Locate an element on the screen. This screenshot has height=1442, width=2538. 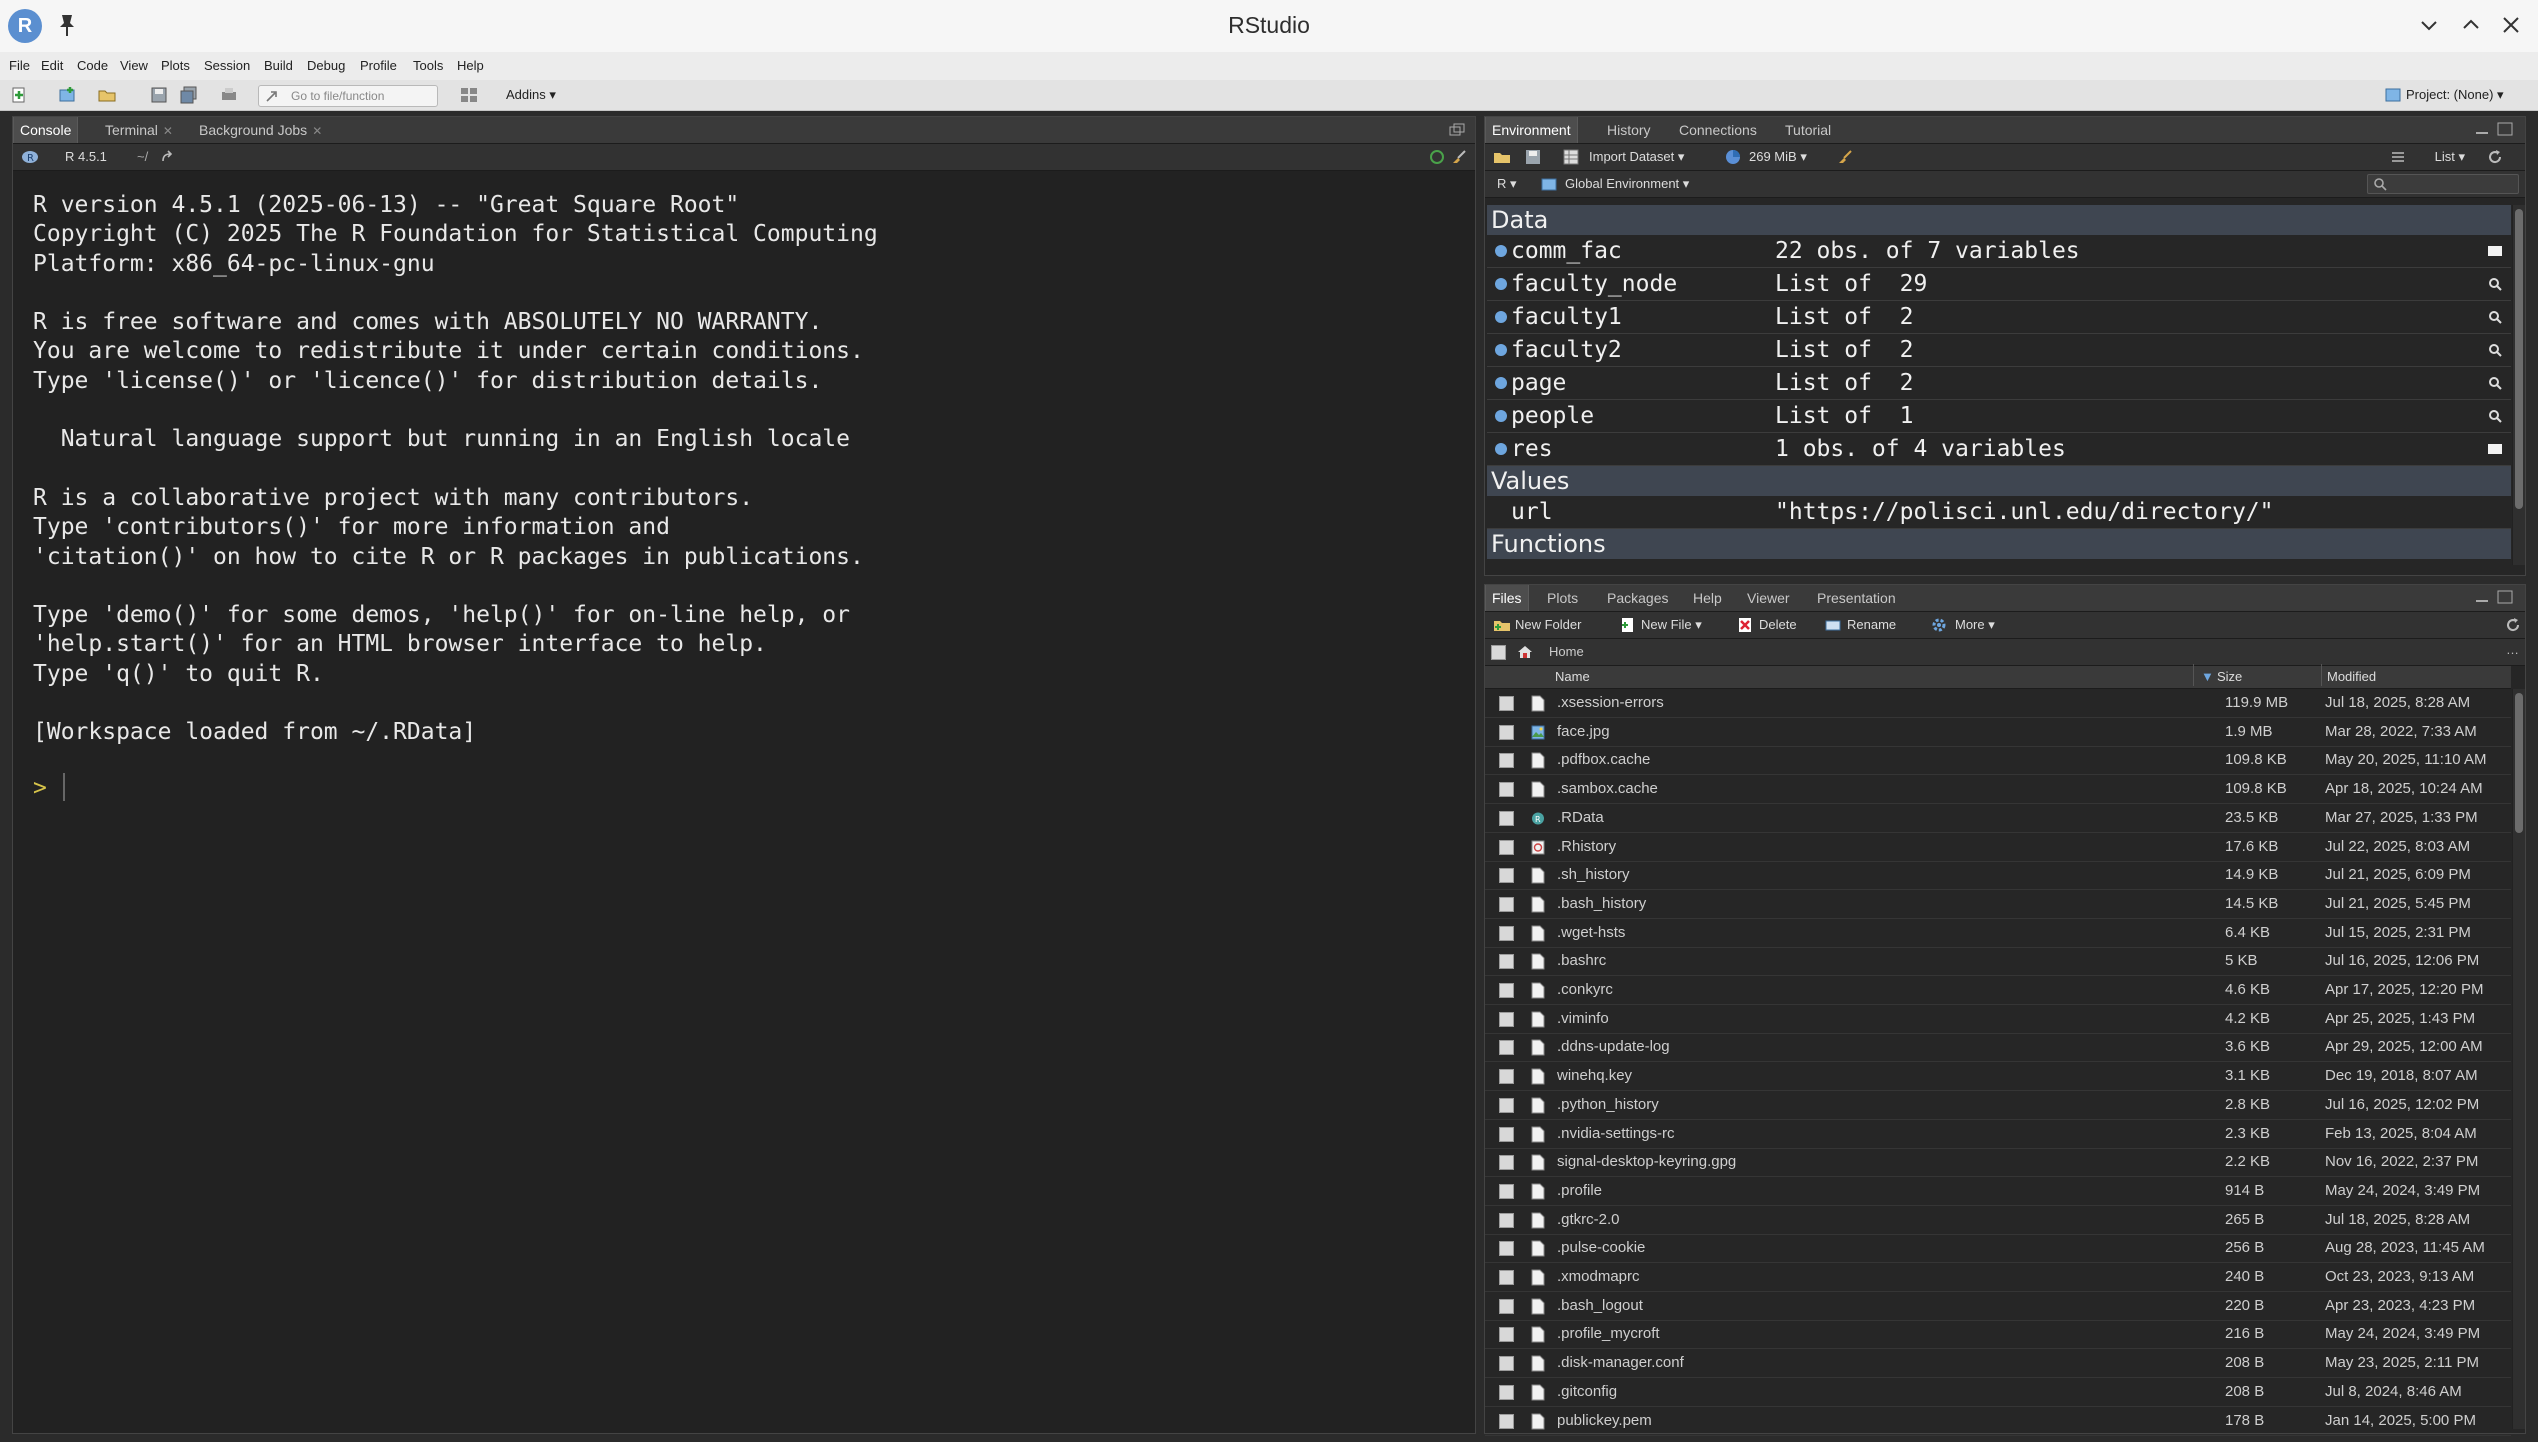
environment-scrollbar is located at coordinates (2518, 385).